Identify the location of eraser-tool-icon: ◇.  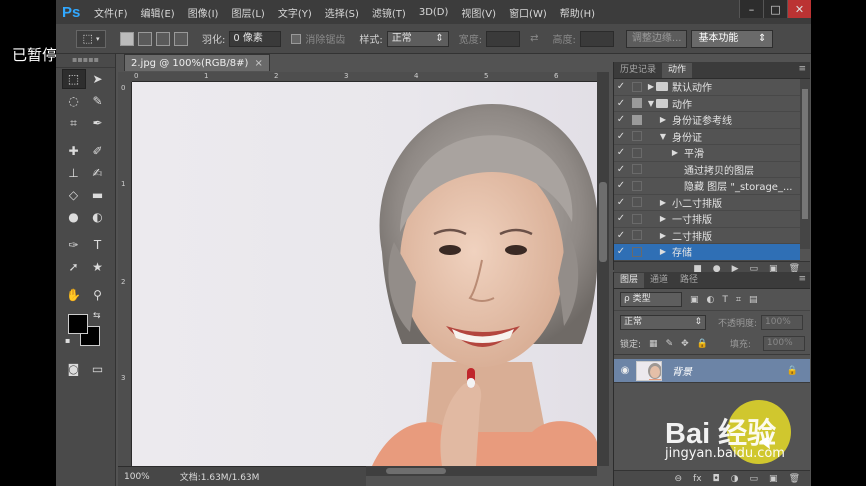
(74, 195).